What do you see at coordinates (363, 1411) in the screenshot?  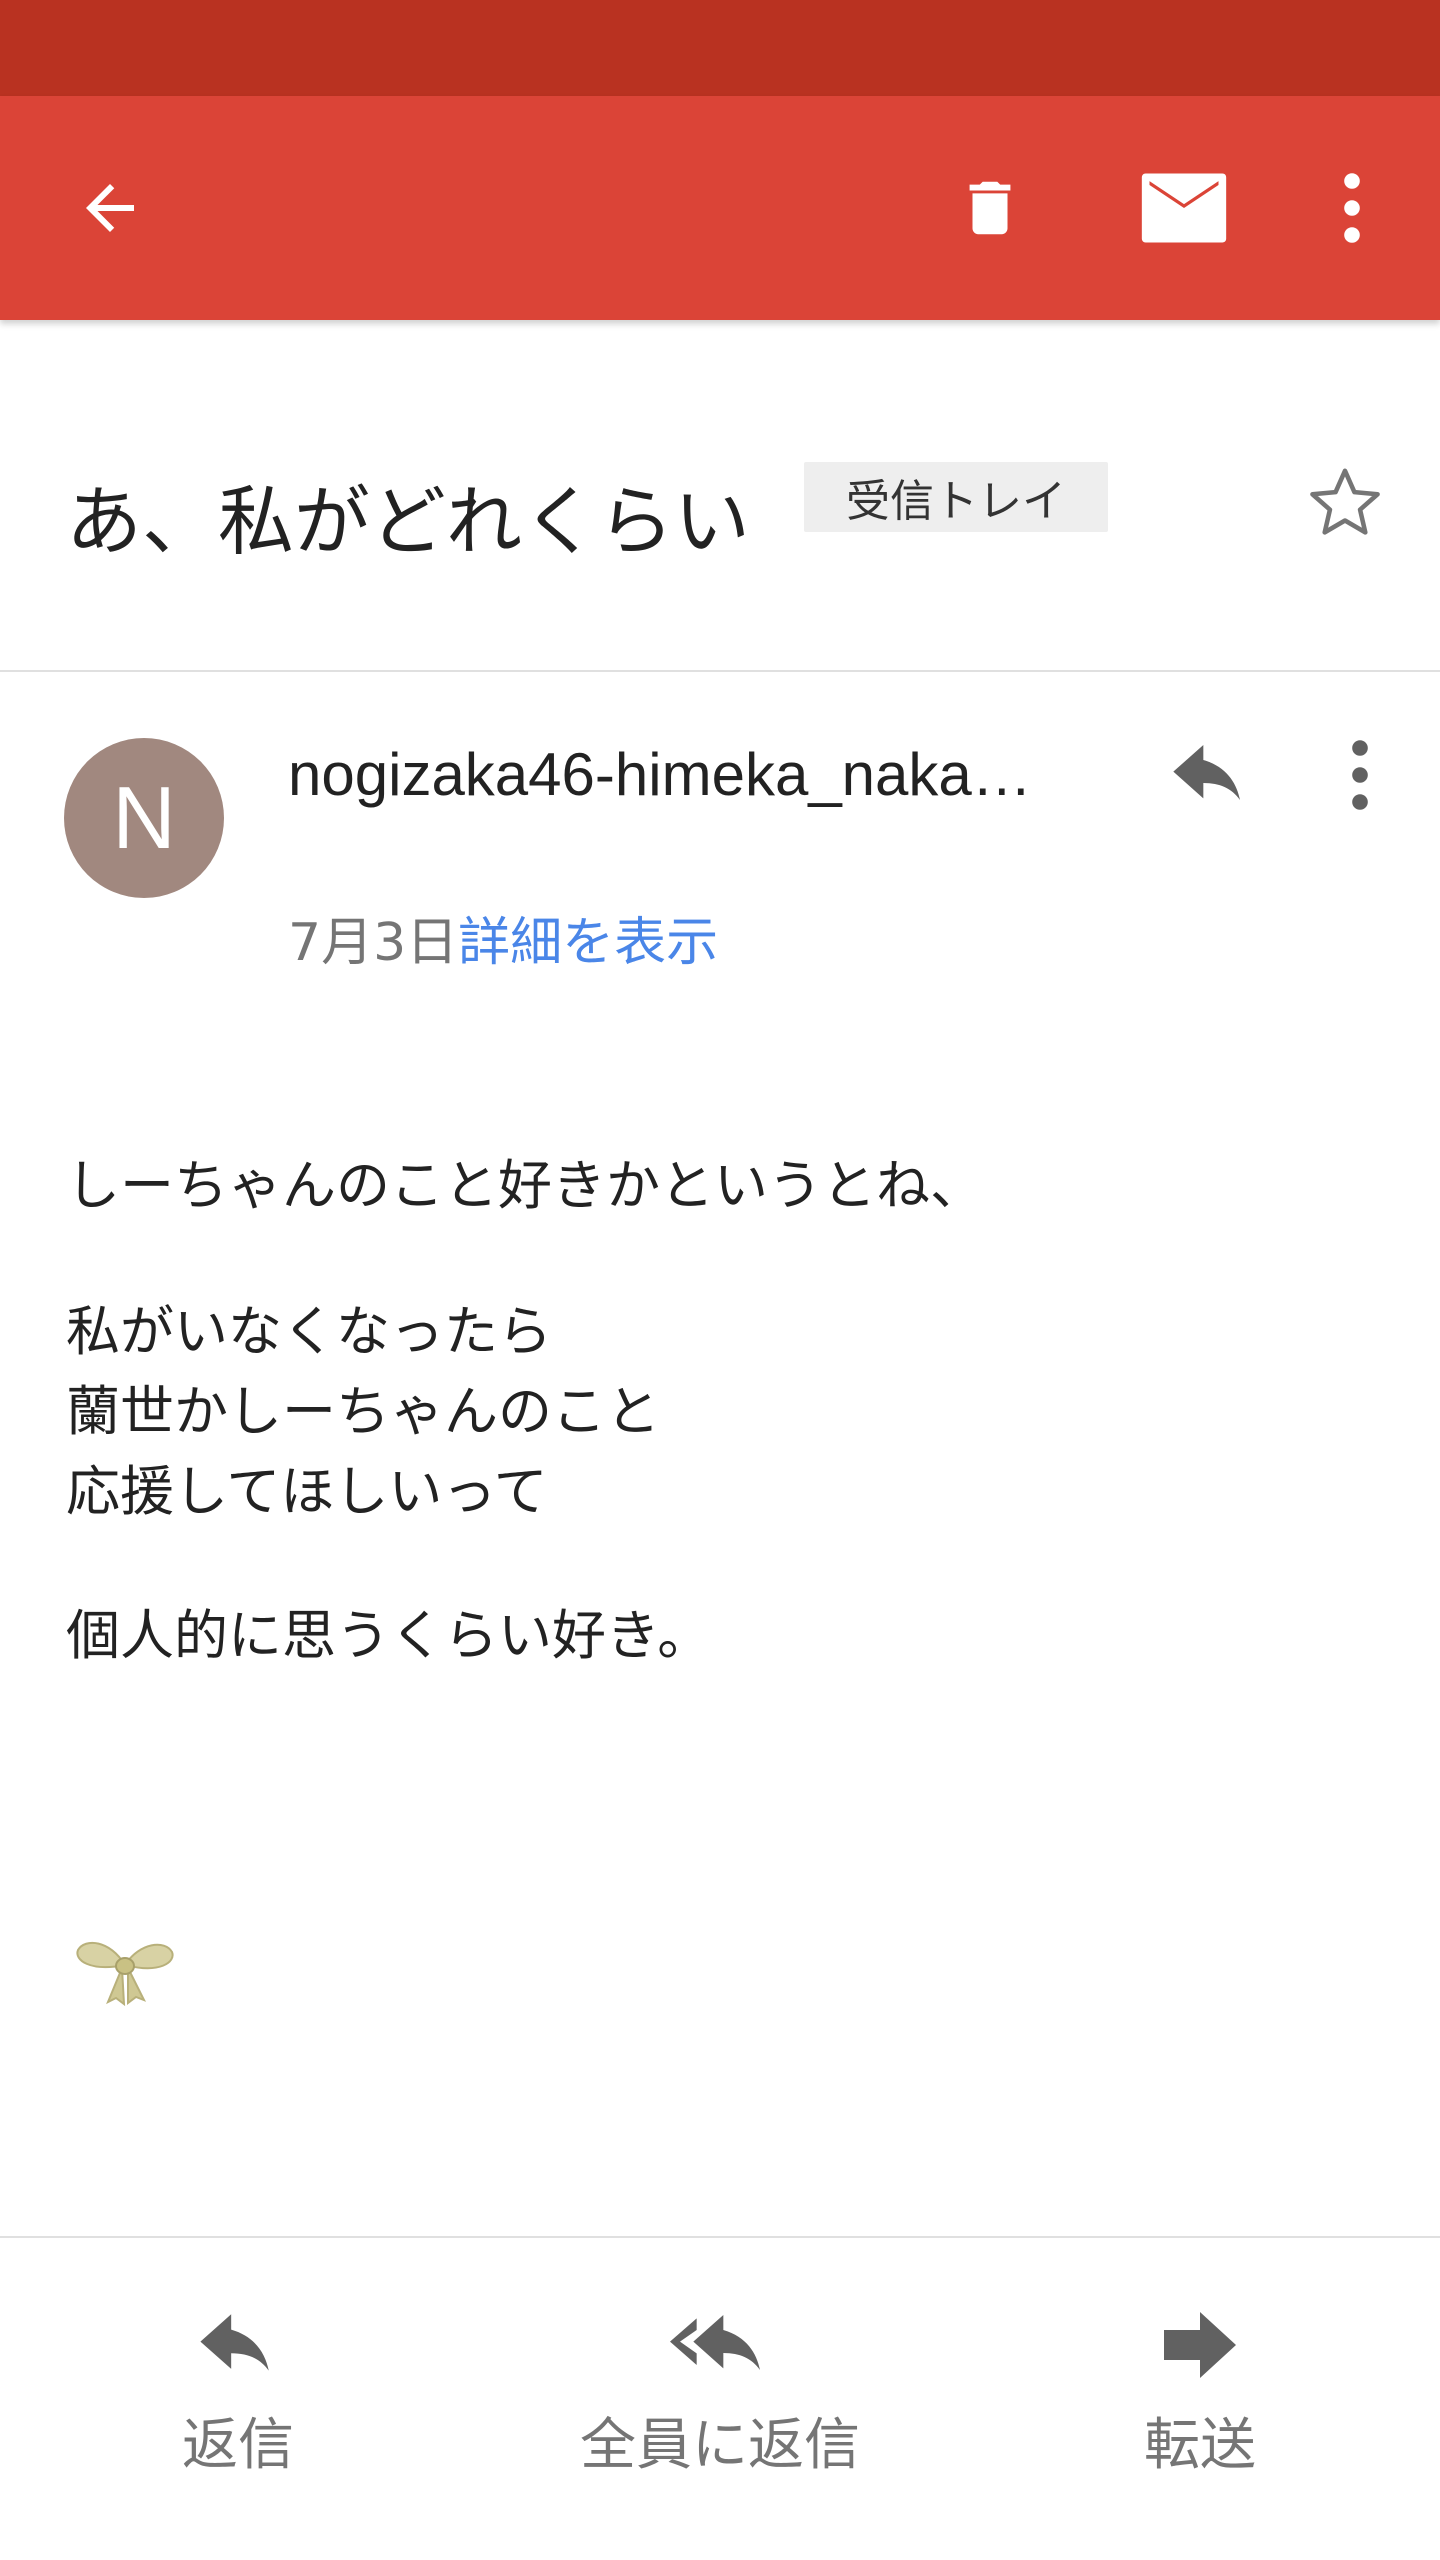 I see `body-line: 蘭世かしーちゃんのこと` at bounding box center [363, 1411].